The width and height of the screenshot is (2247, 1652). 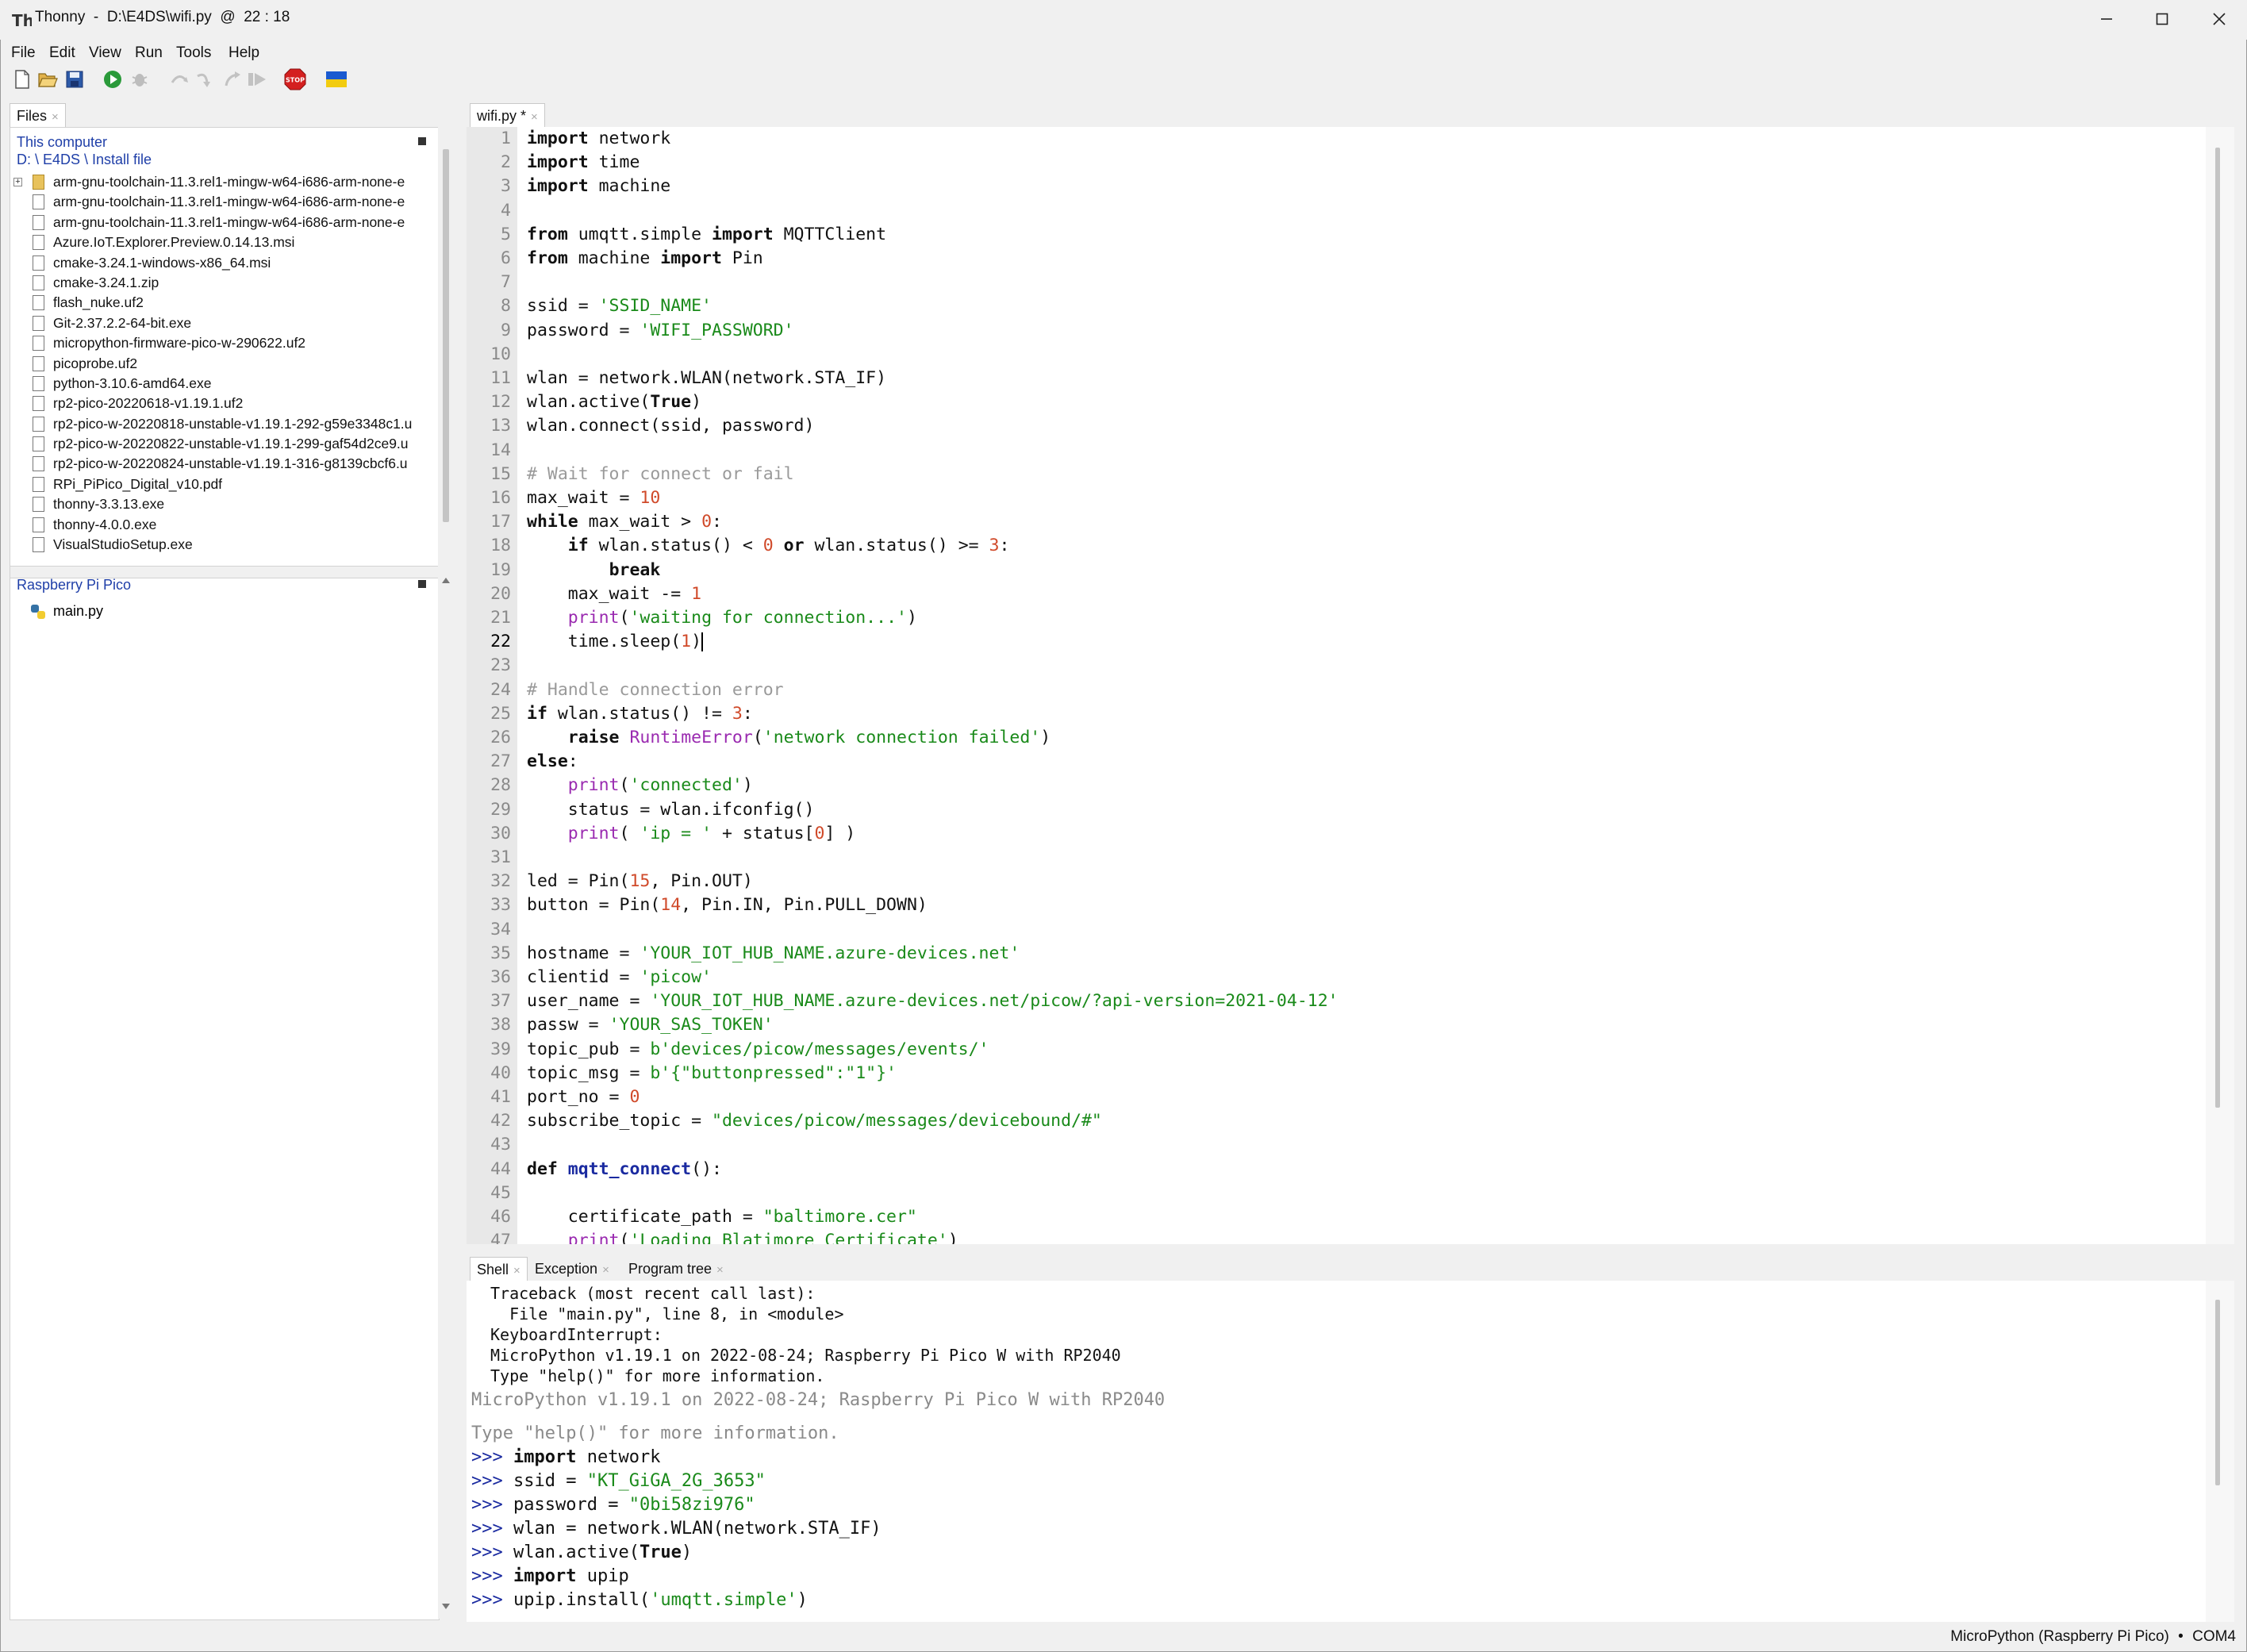 I want to click on file-list-item: python-3.10.6-amd64.exe, so click(x=224, y=384).